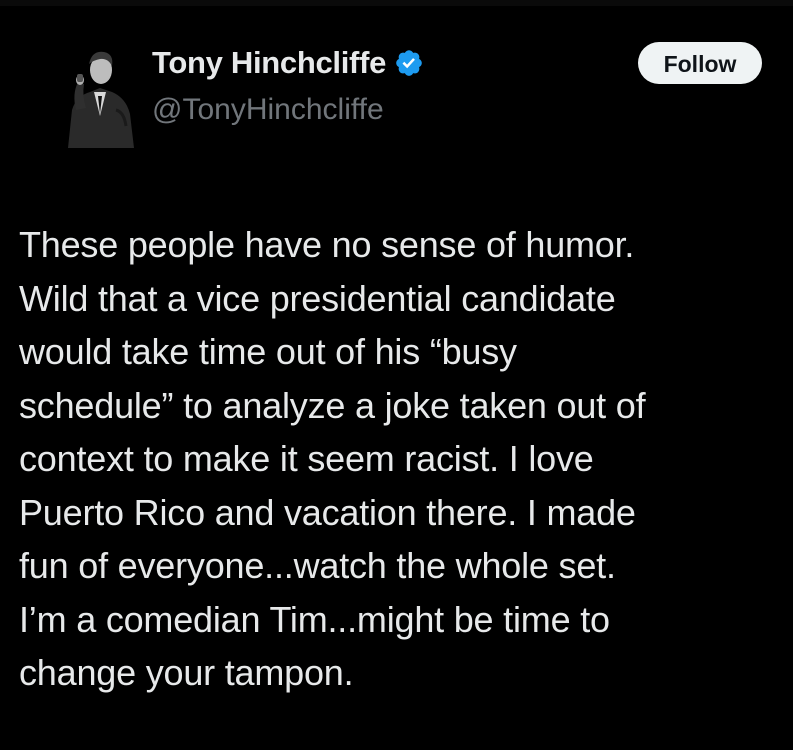 Image resolution: width=793 pixels, height=750 pixels. What do you see at coordinates (268, 351) in the screenshot?
I see `tweet-line: would take time out of his “busy` at bounding box center [268, 351].